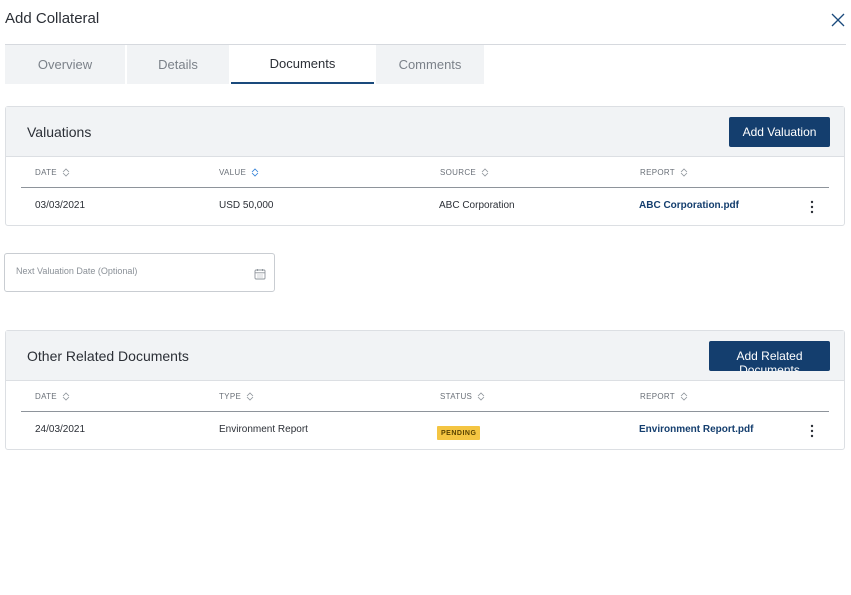  I want to click on column-header-source: SOURCE, so click(464, 172).